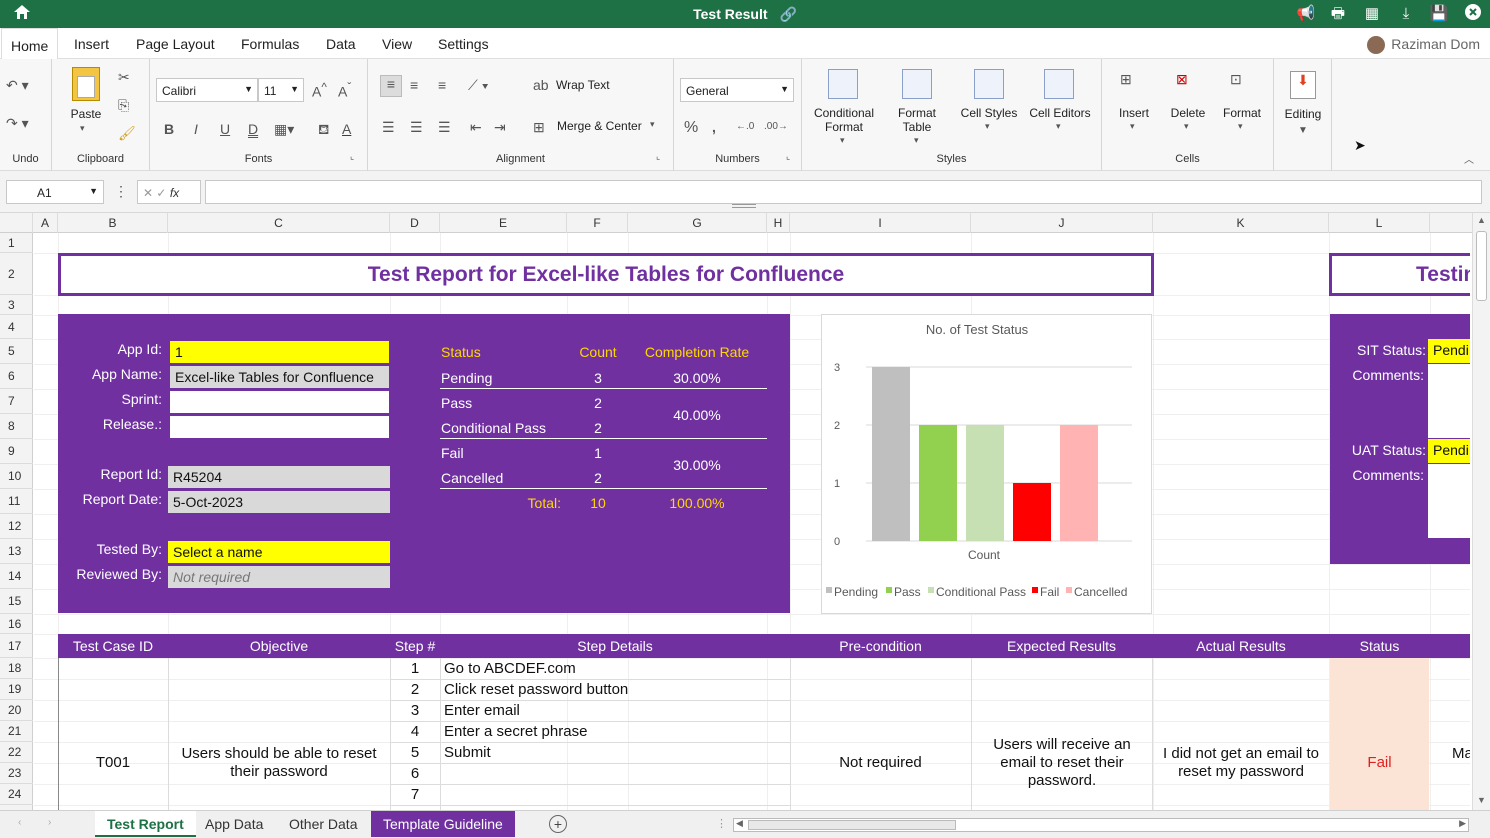 The image size is (1490, 838). Describe the element at coordinates (1132, 126) in the screenshot. I see `insert-chevron-icon: ▾` at that location.